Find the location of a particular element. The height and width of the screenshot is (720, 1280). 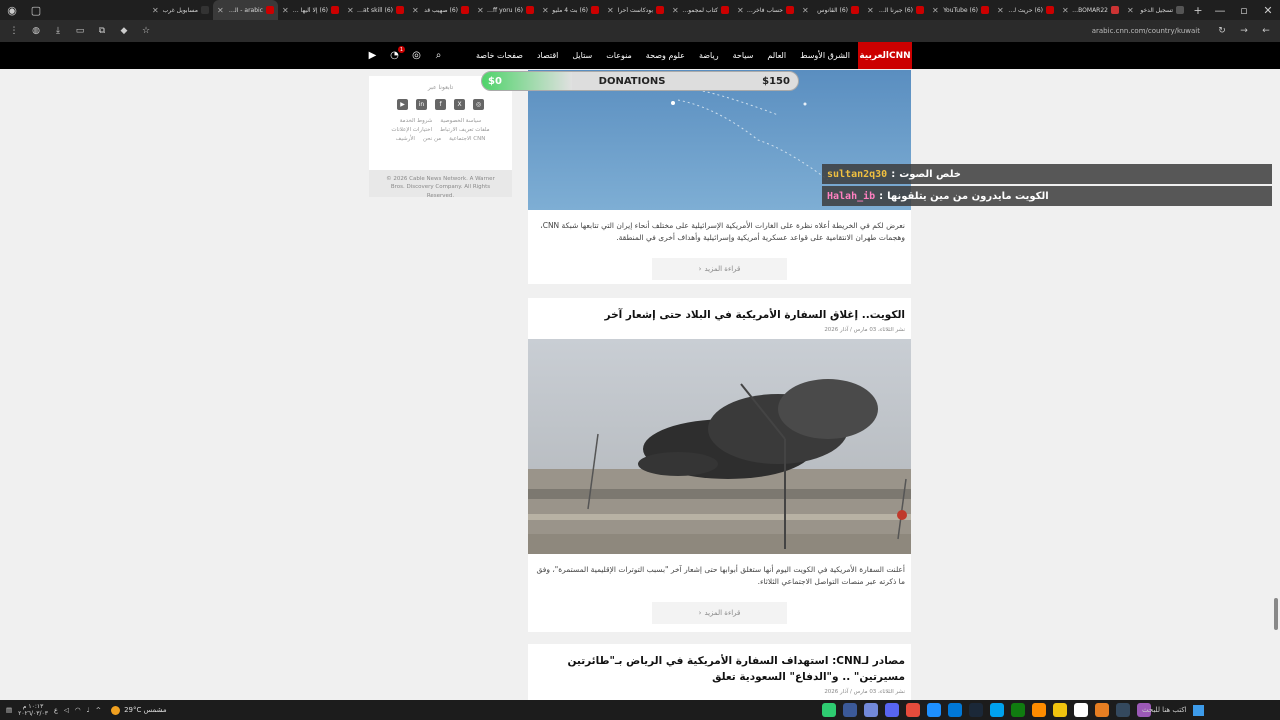

notification-icon: ▤ is located at coordinates (9, 710).